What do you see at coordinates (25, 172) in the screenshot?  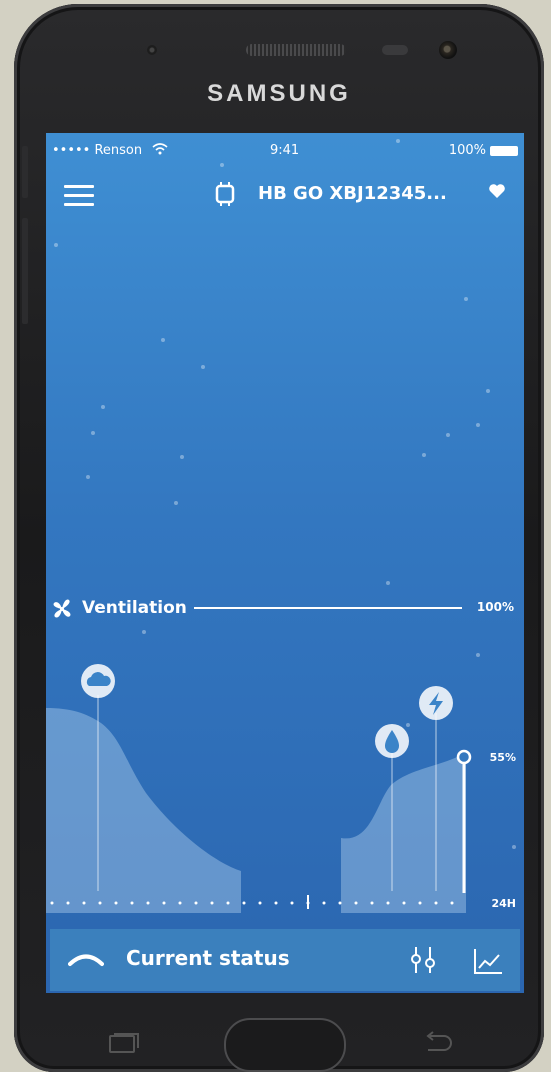 I see `volume-button` at bounding box center [25, 172].